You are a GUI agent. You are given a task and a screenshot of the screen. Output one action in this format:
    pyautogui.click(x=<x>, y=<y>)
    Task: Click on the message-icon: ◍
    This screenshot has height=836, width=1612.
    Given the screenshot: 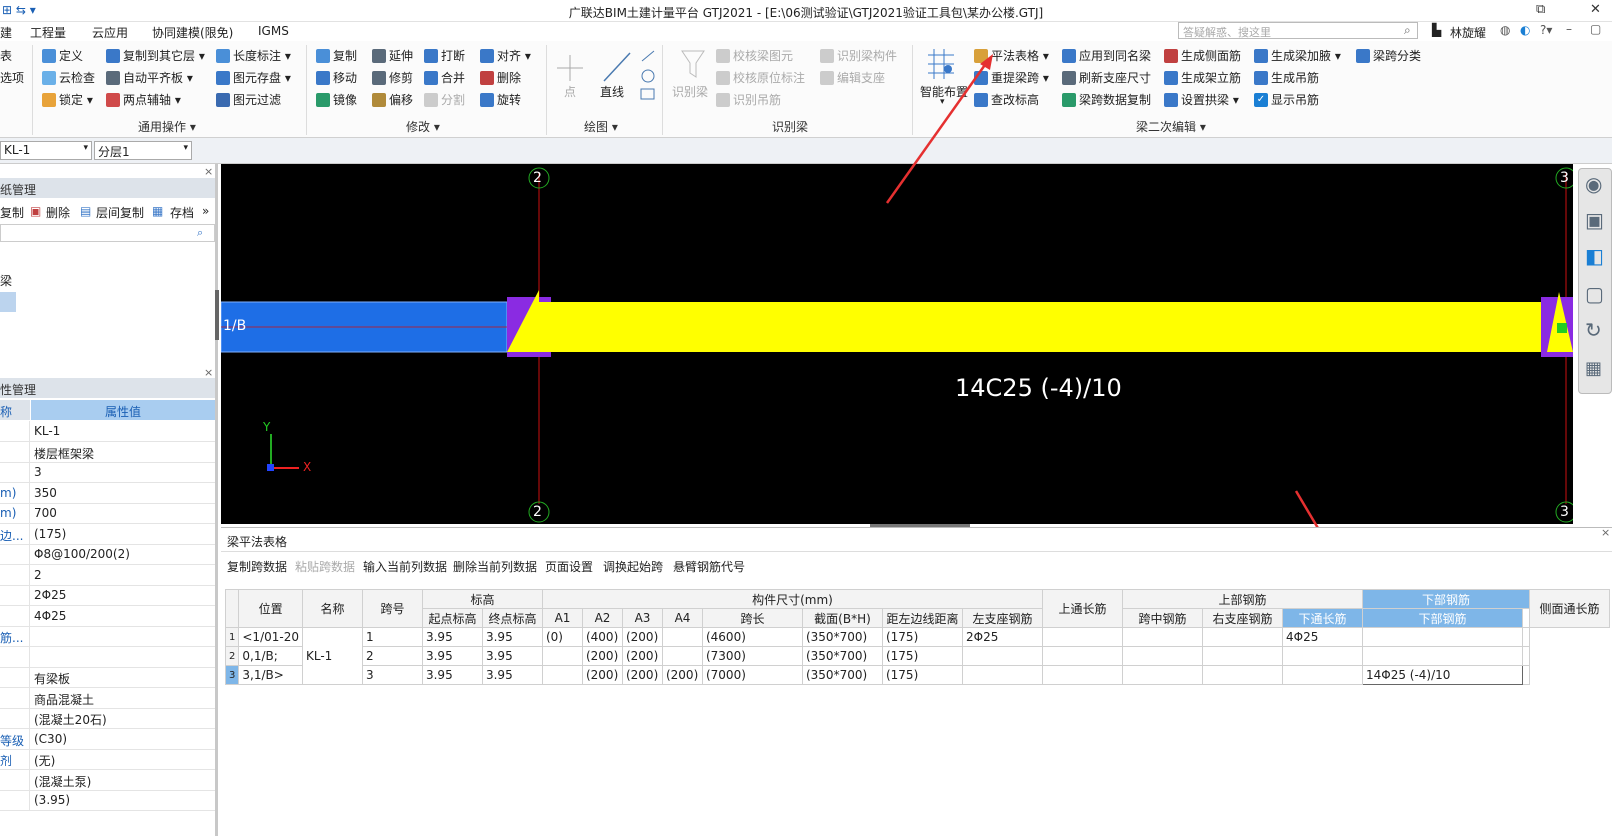 What is the action you would take?
    pyautogui.click(x=1505, y=30)
    